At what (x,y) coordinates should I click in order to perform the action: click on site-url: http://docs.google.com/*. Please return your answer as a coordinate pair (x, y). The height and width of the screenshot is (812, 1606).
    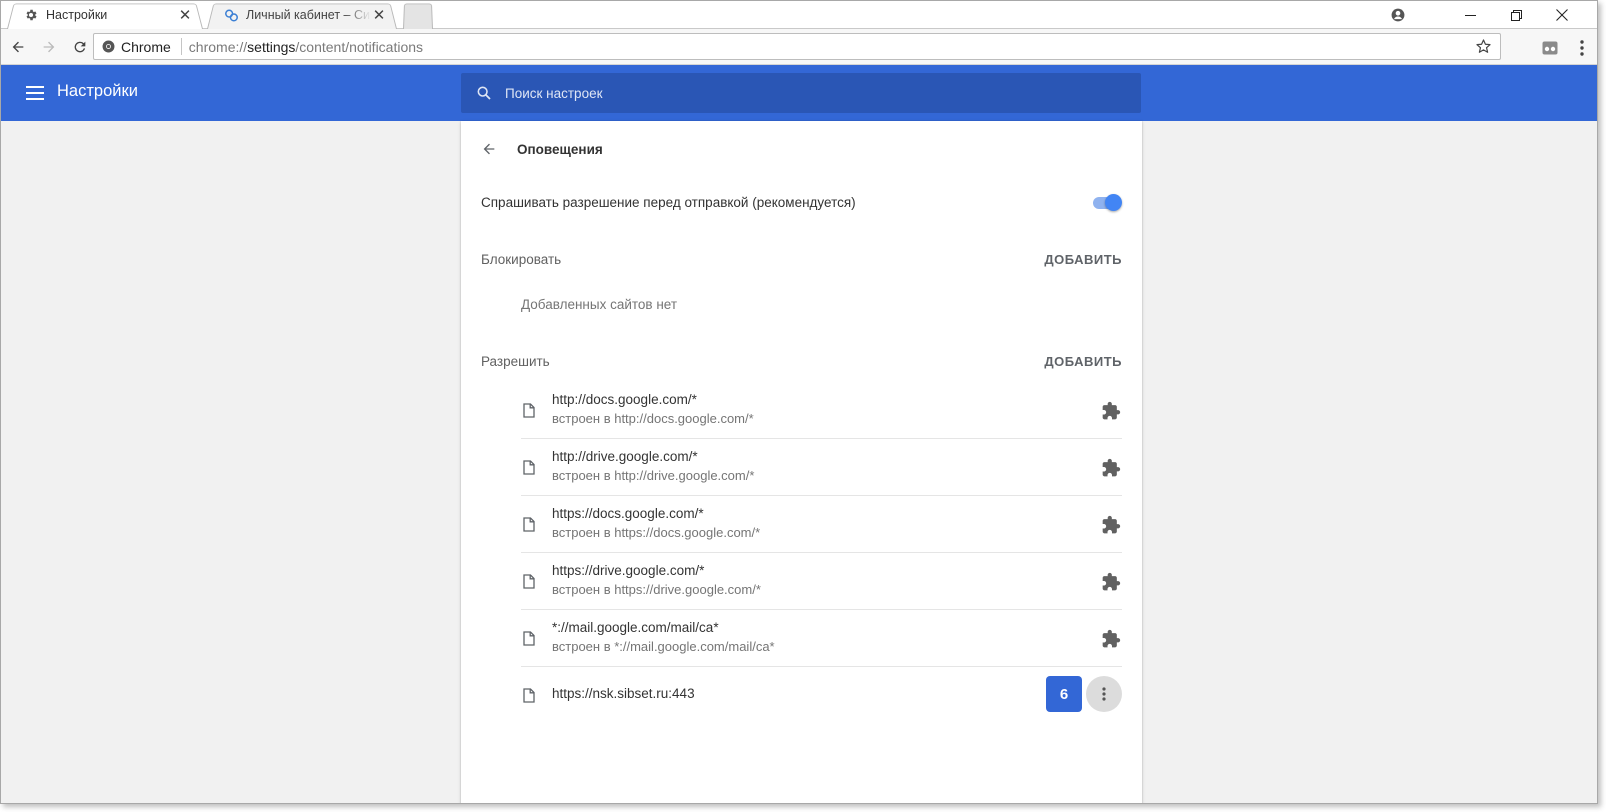
    Looking at the image, I should click on (624, 399).